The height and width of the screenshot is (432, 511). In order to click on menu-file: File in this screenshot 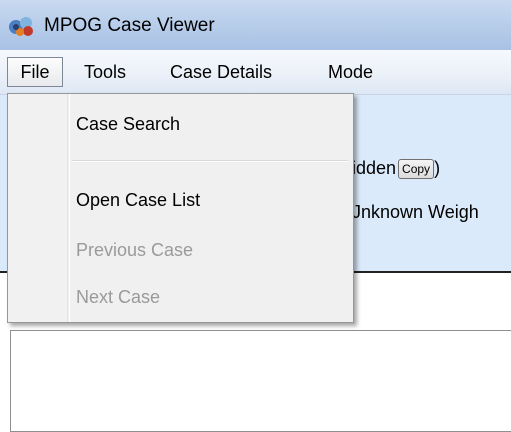, I will do `click(35, 72)`.